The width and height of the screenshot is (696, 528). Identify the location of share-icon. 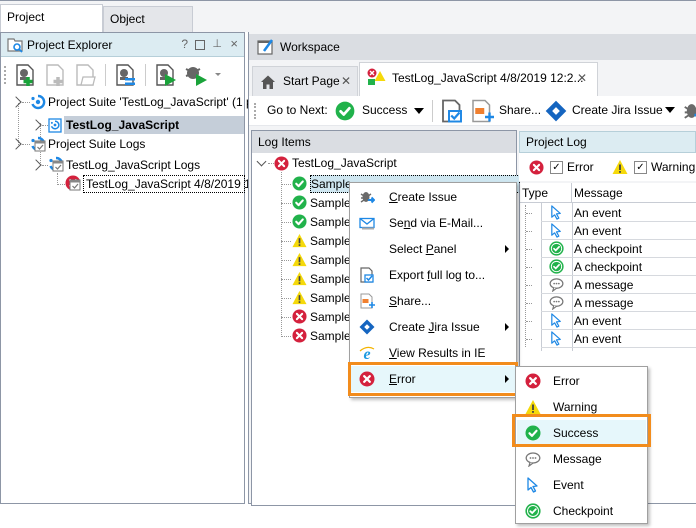
(482, 111).